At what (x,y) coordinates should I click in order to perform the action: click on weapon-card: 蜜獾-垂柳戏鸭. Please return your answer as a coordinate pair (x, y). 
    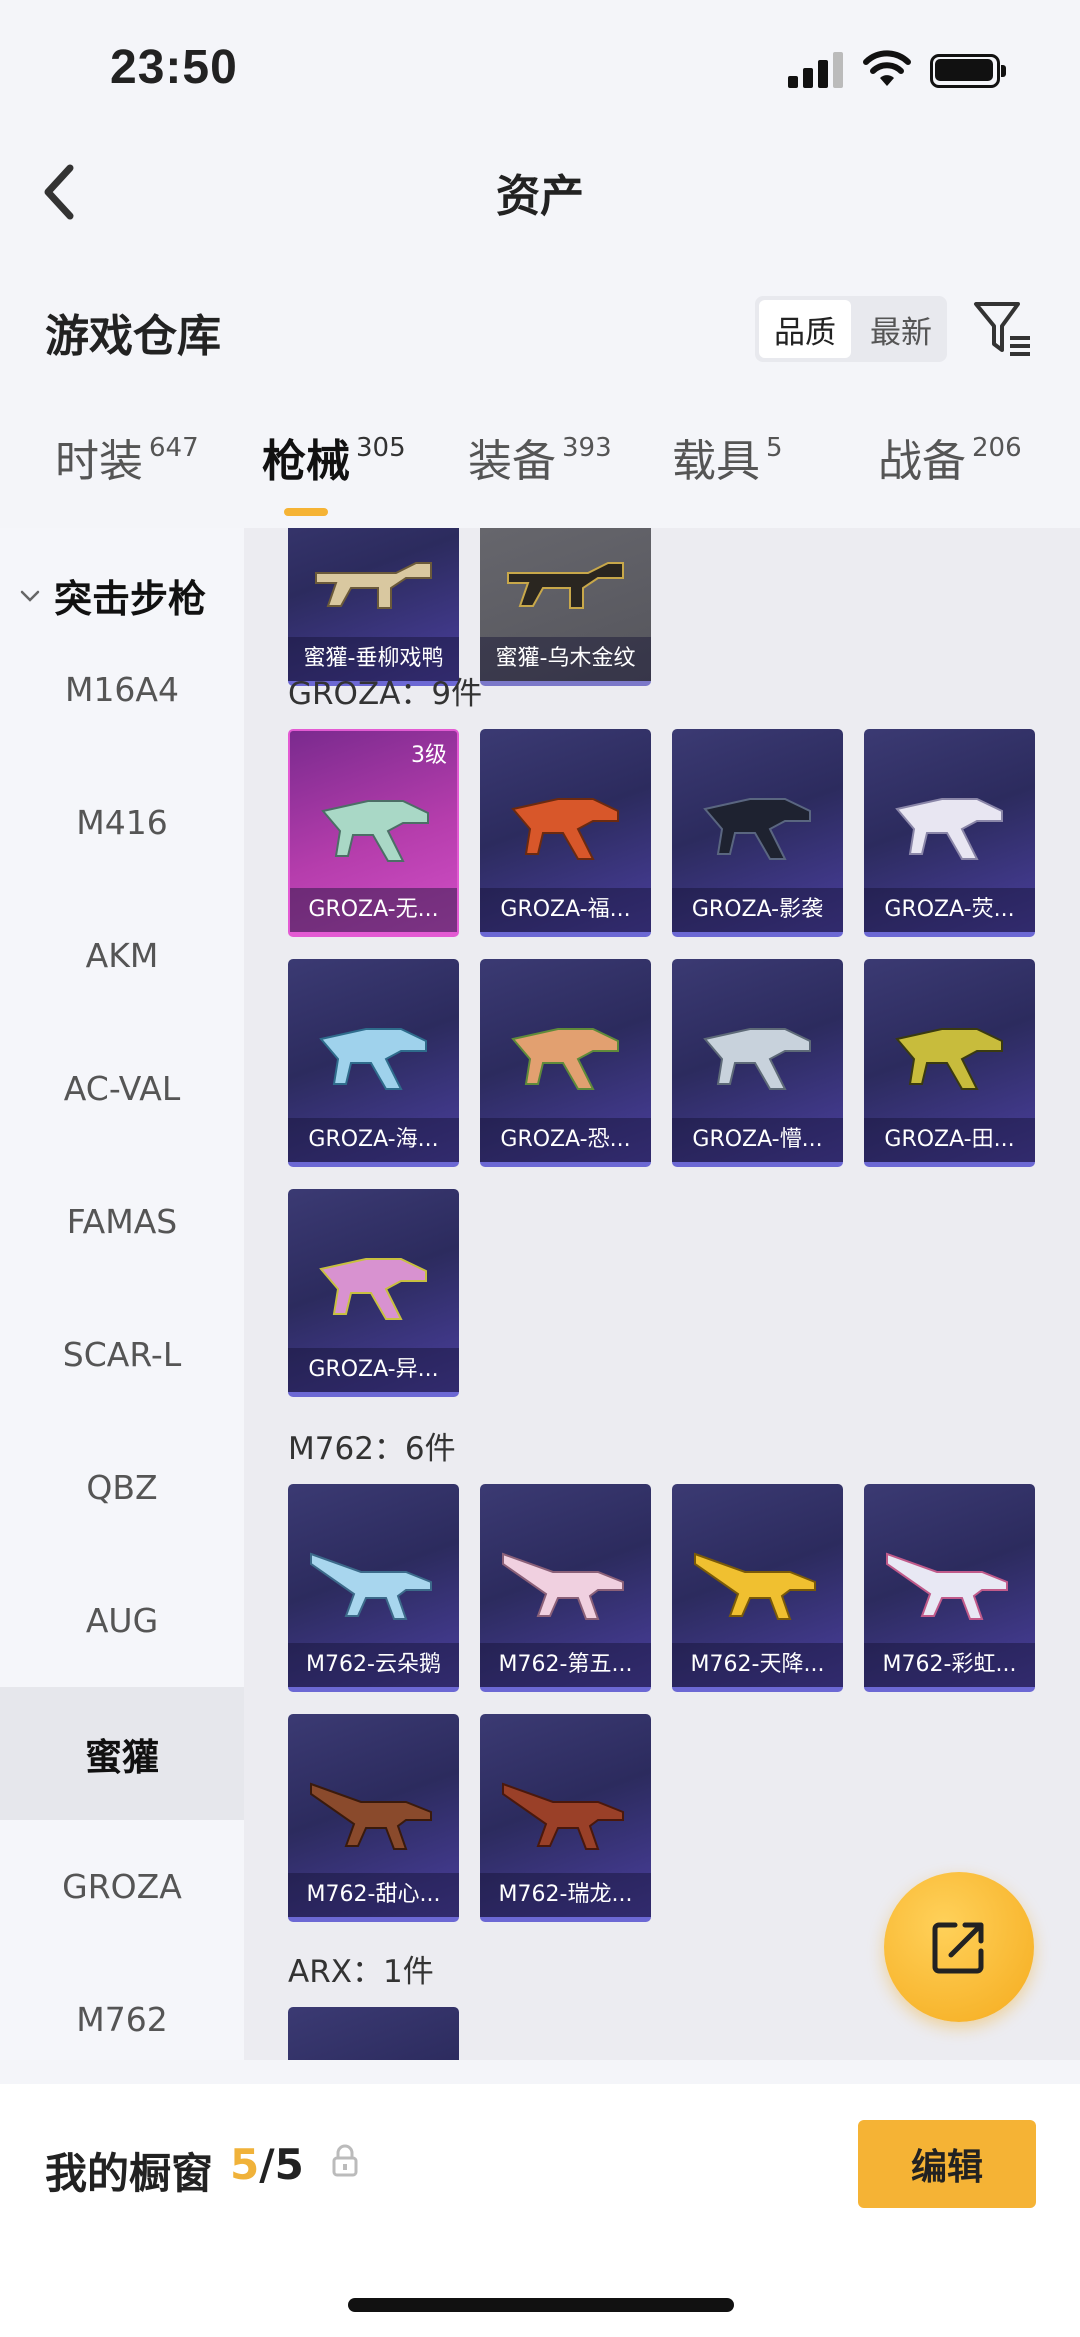
    Looking at the image, I should click on (373, 607).